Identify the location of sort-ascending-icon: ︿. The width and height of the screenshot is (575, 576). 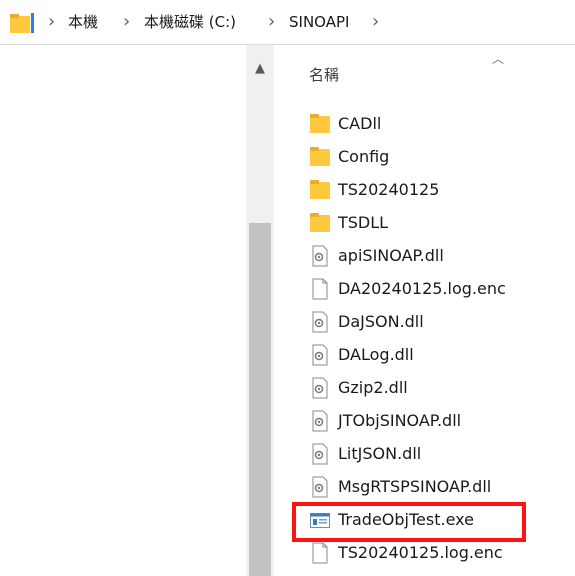
(498, 59).